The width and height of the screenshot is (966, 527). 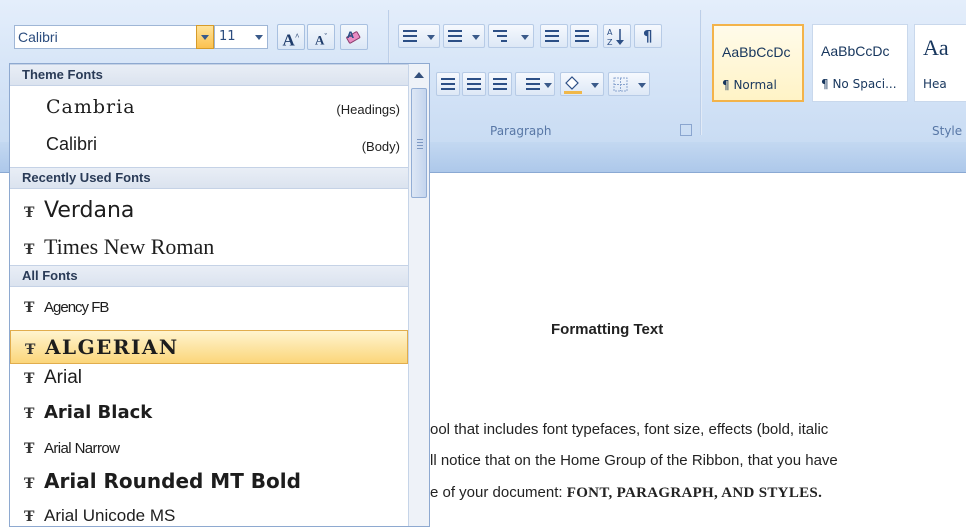 What do you see at coordinates (209, 276) in the screenshot?
I see `all-fonts-header: All Fonts` at bounding box center [209, 276].